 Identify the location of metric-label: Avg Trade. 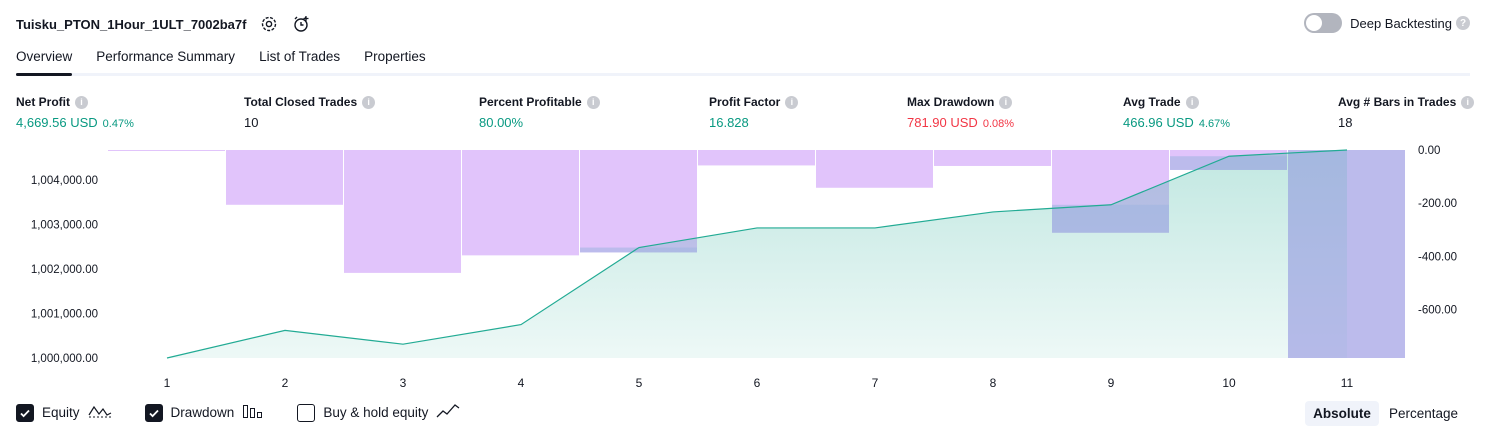
(1152, 102).